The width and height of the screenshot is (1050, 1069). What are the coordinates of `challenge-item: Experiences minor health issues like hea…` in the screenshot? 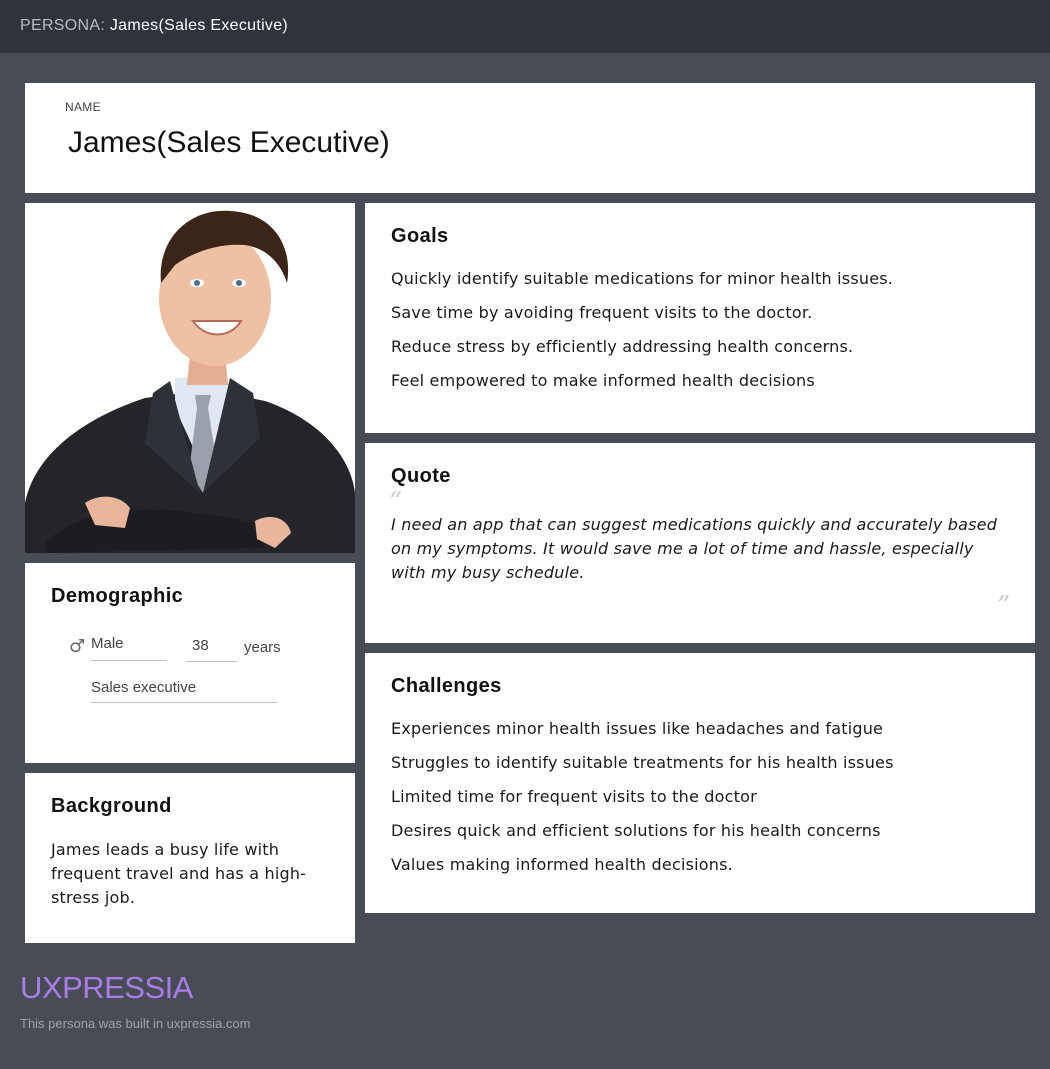 It's located at (642, 735).